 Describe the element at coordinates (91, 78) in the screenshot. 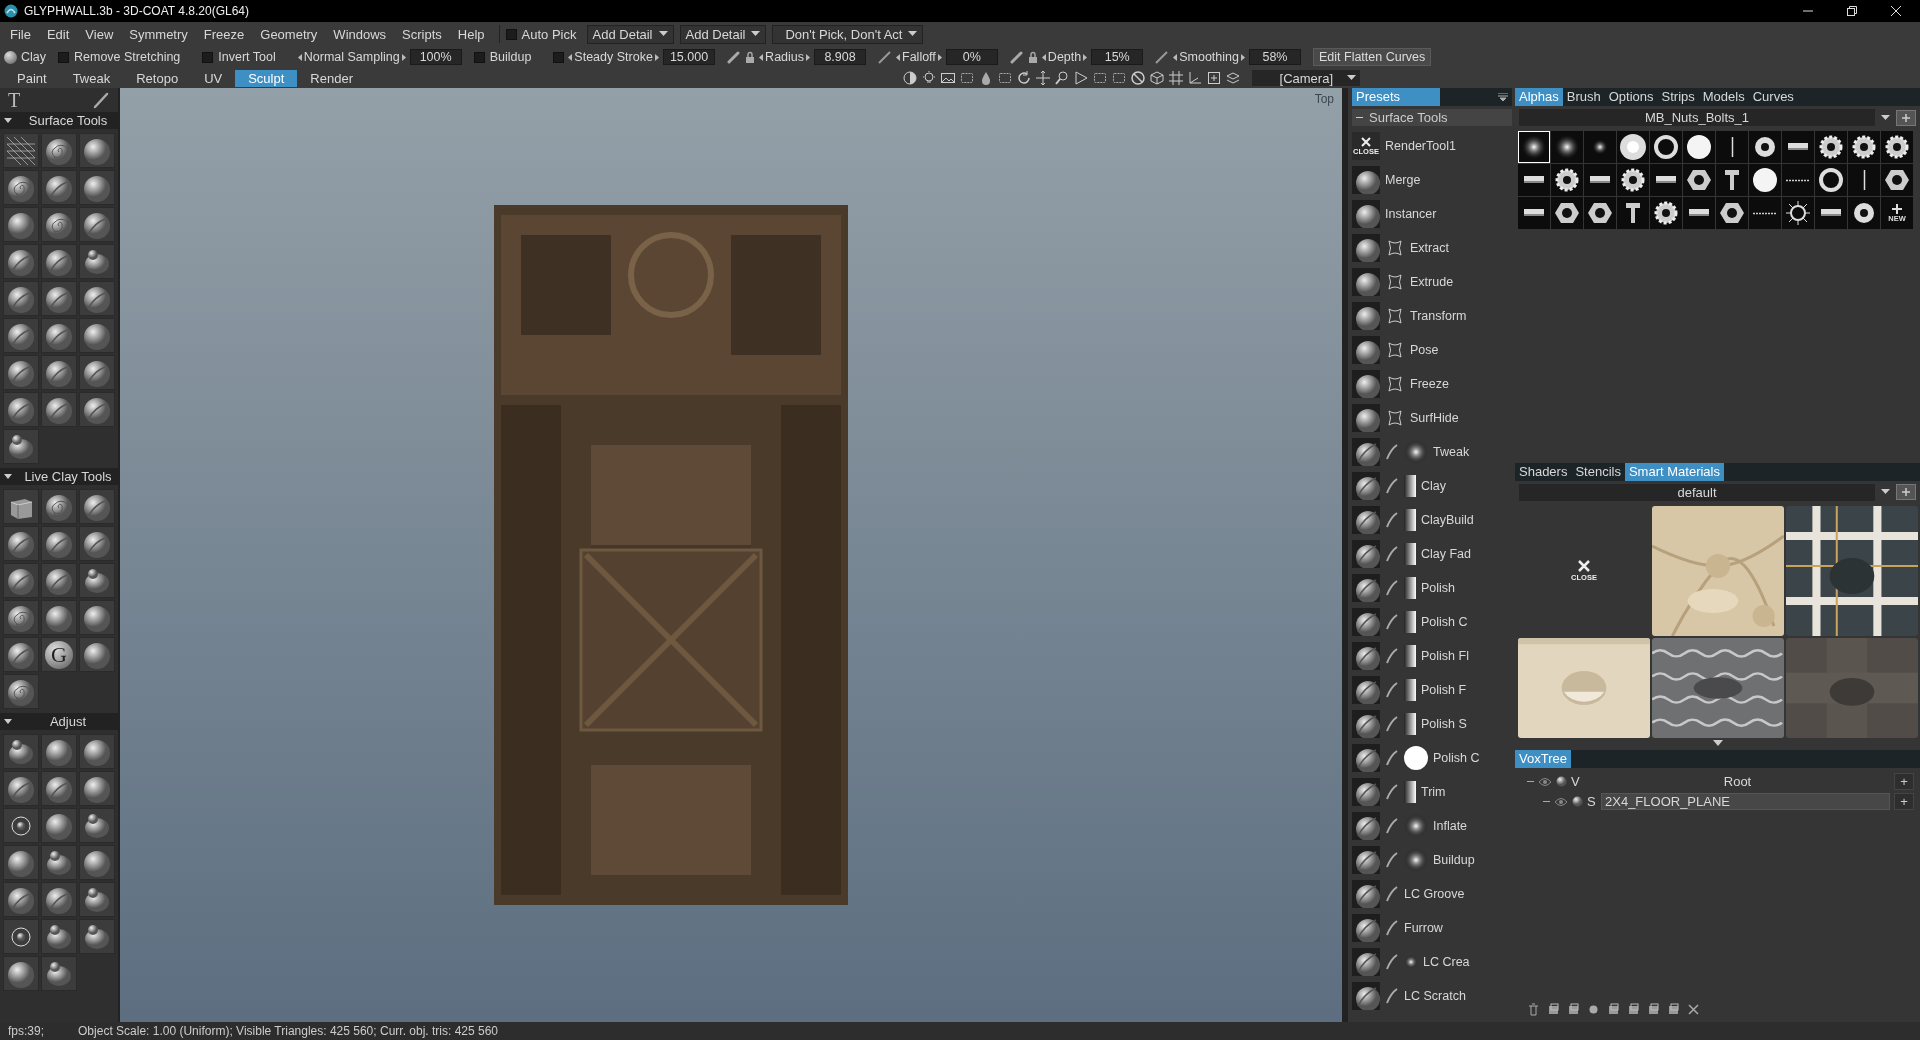

I see `room-tab: Tweak` at that location.